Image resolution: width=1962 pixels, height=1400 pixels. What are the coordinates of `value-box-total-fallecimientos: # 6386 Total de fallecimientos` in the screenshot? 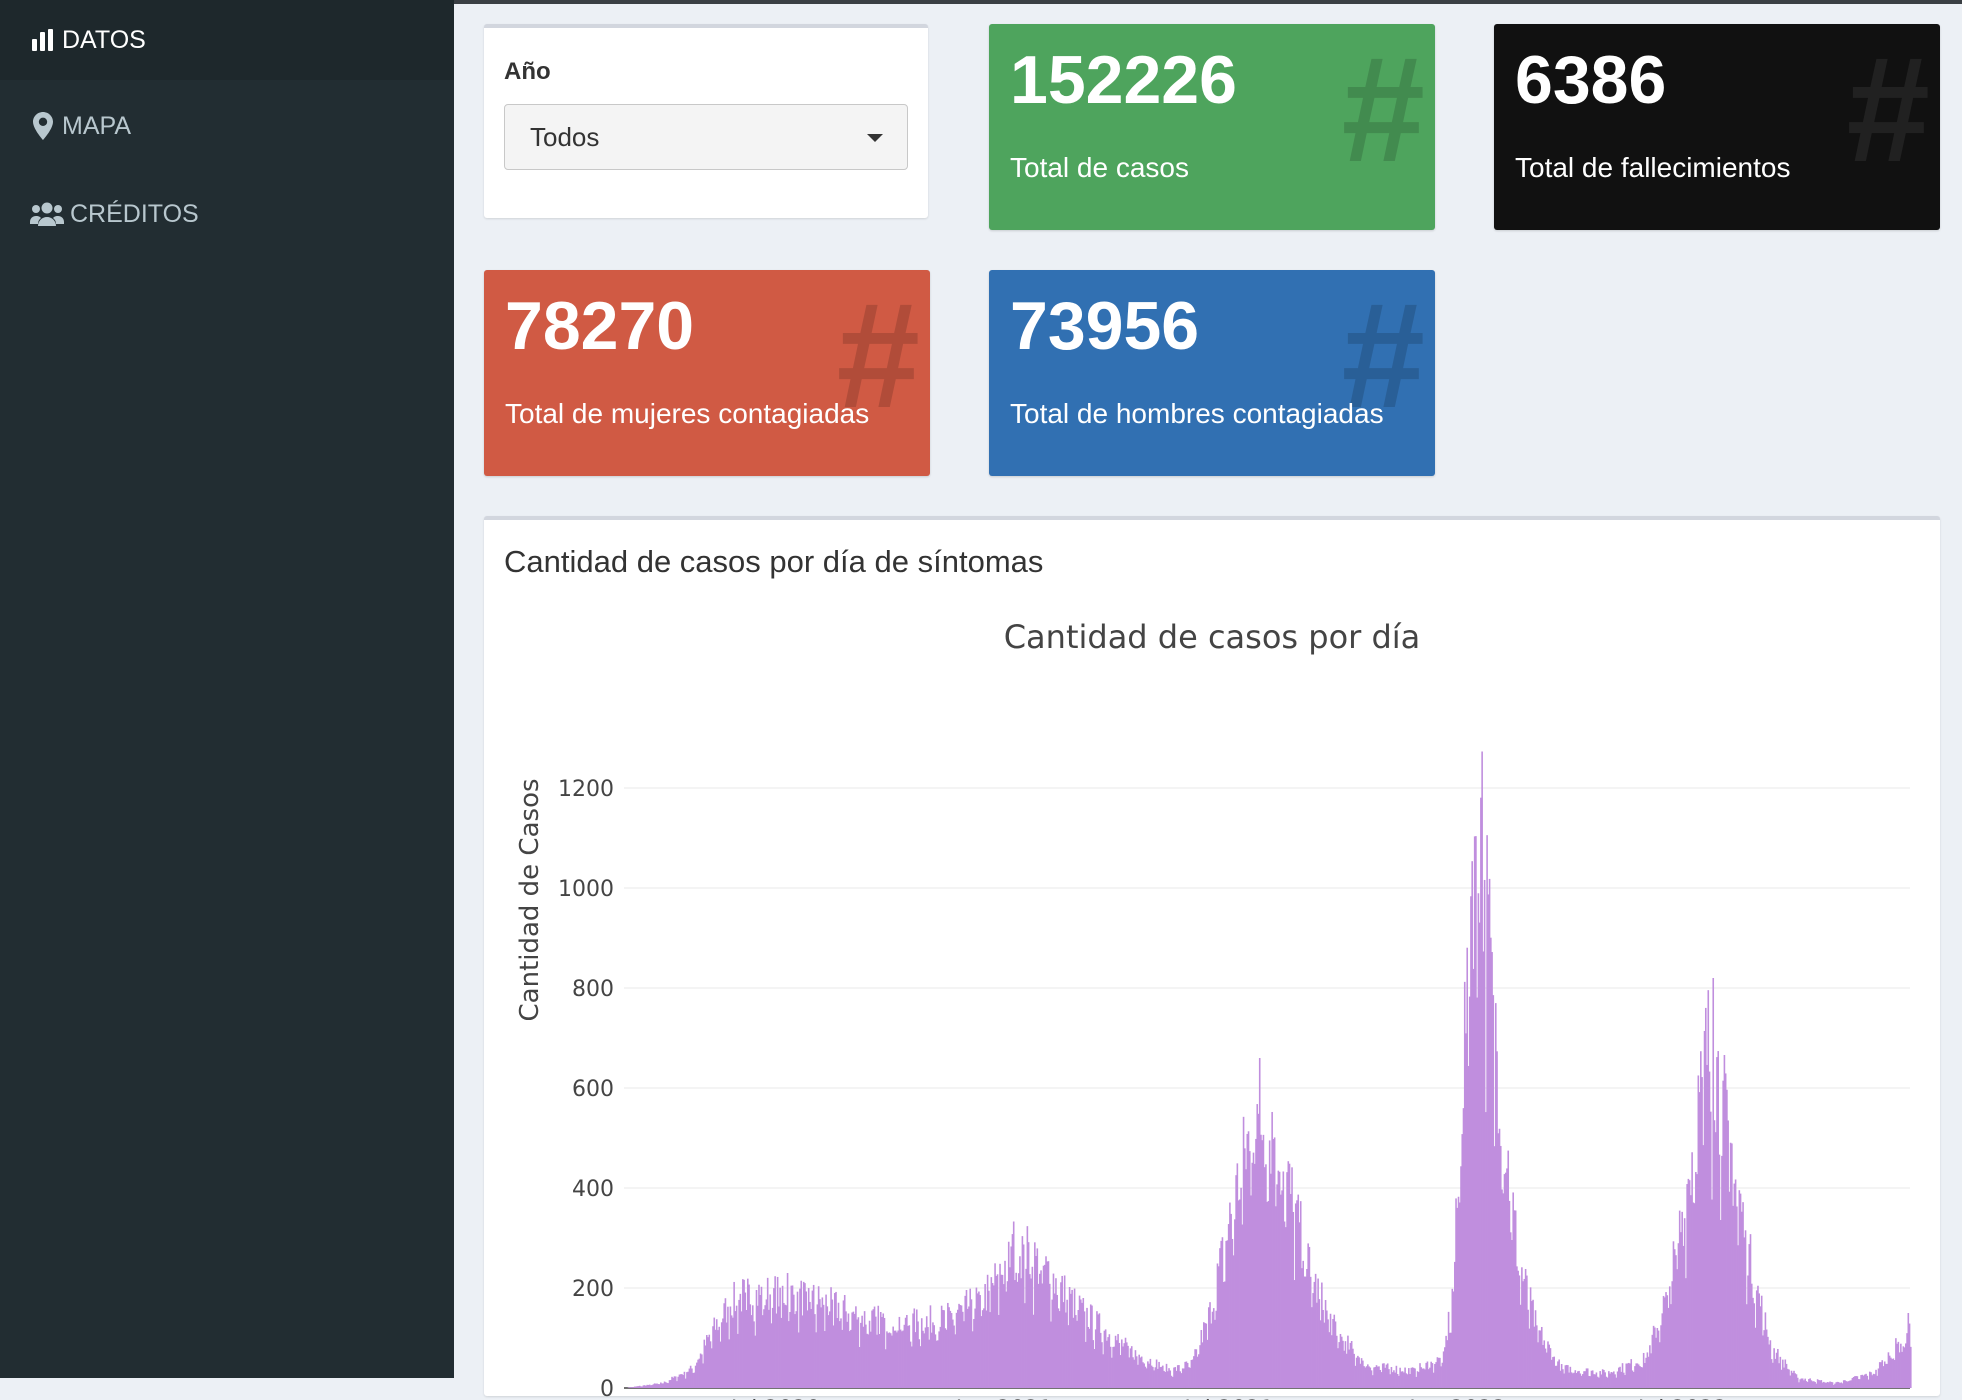 It's located at (1717, 127).